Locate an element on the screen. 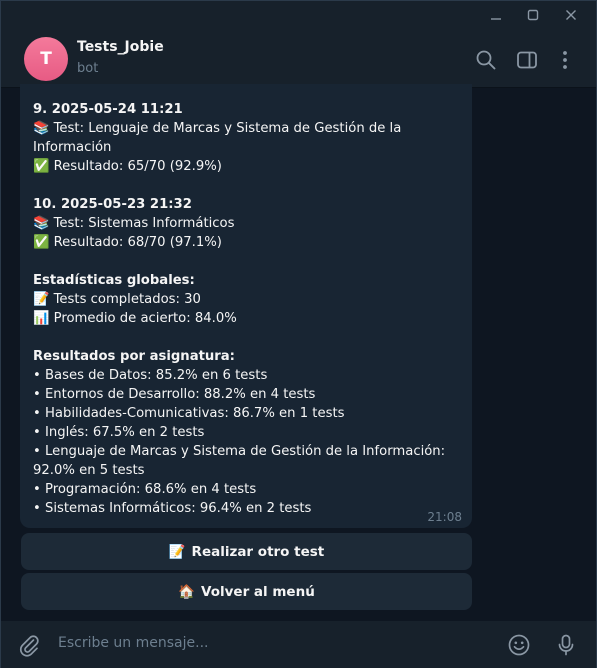 This screenshot has width=597, height=668. chat-title: Tests_Jobie is located at coordinates (120, 47).